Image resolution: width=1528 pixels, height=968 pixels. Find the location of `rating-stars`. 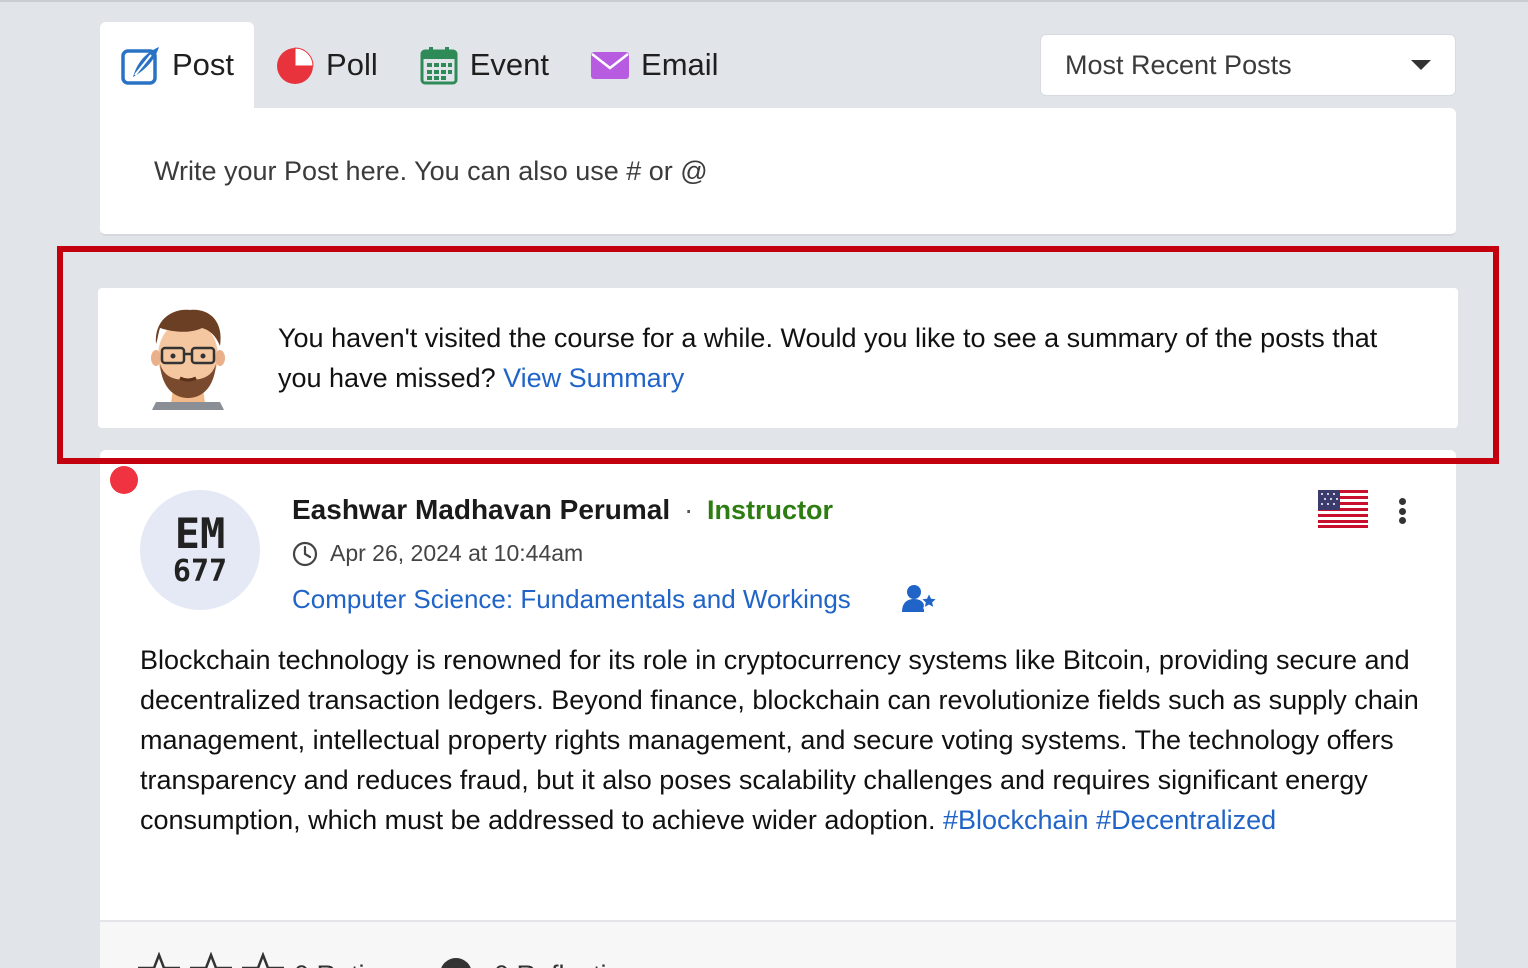

rating-stars is located at coordinates (211, 960).